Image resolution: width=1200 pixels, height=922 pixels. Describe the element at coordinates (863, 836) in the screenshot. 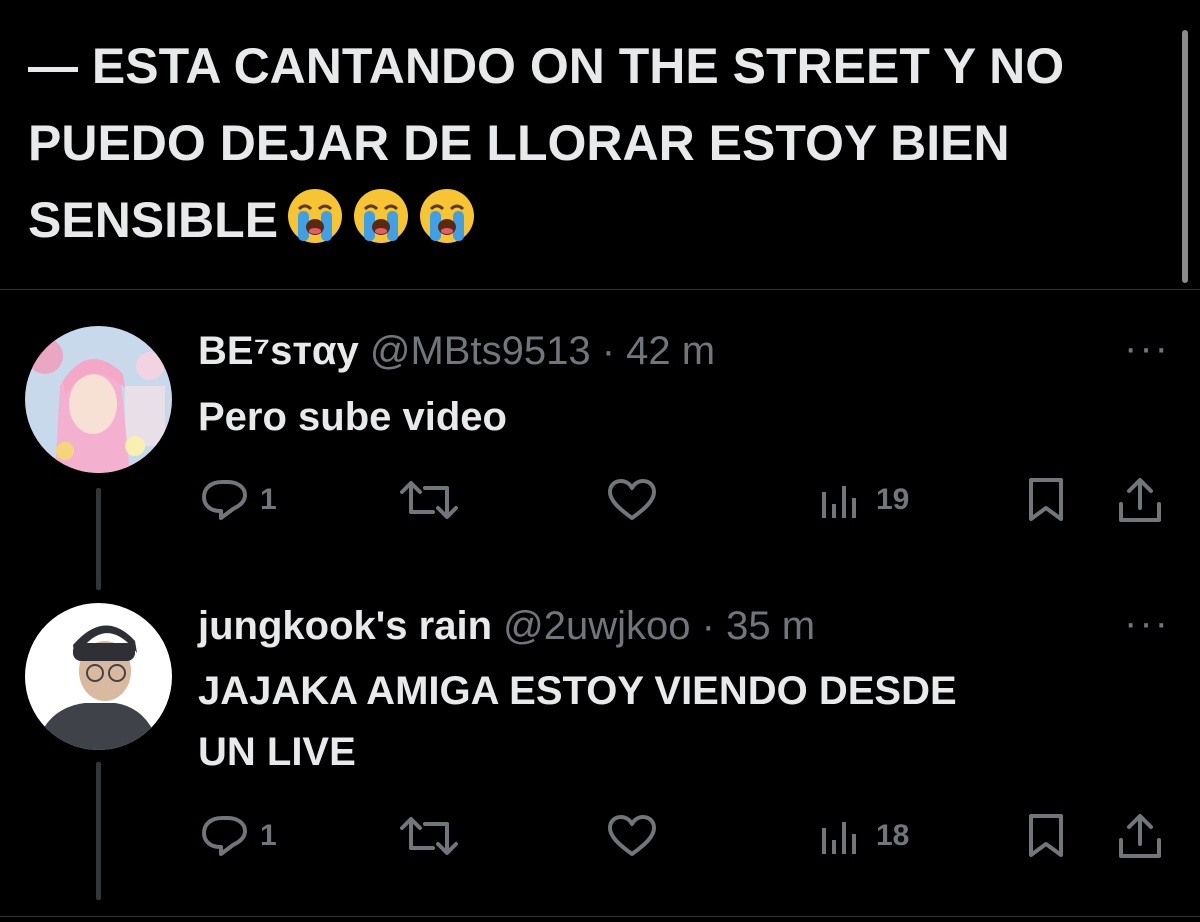

I see `views-button: 18` at that location.